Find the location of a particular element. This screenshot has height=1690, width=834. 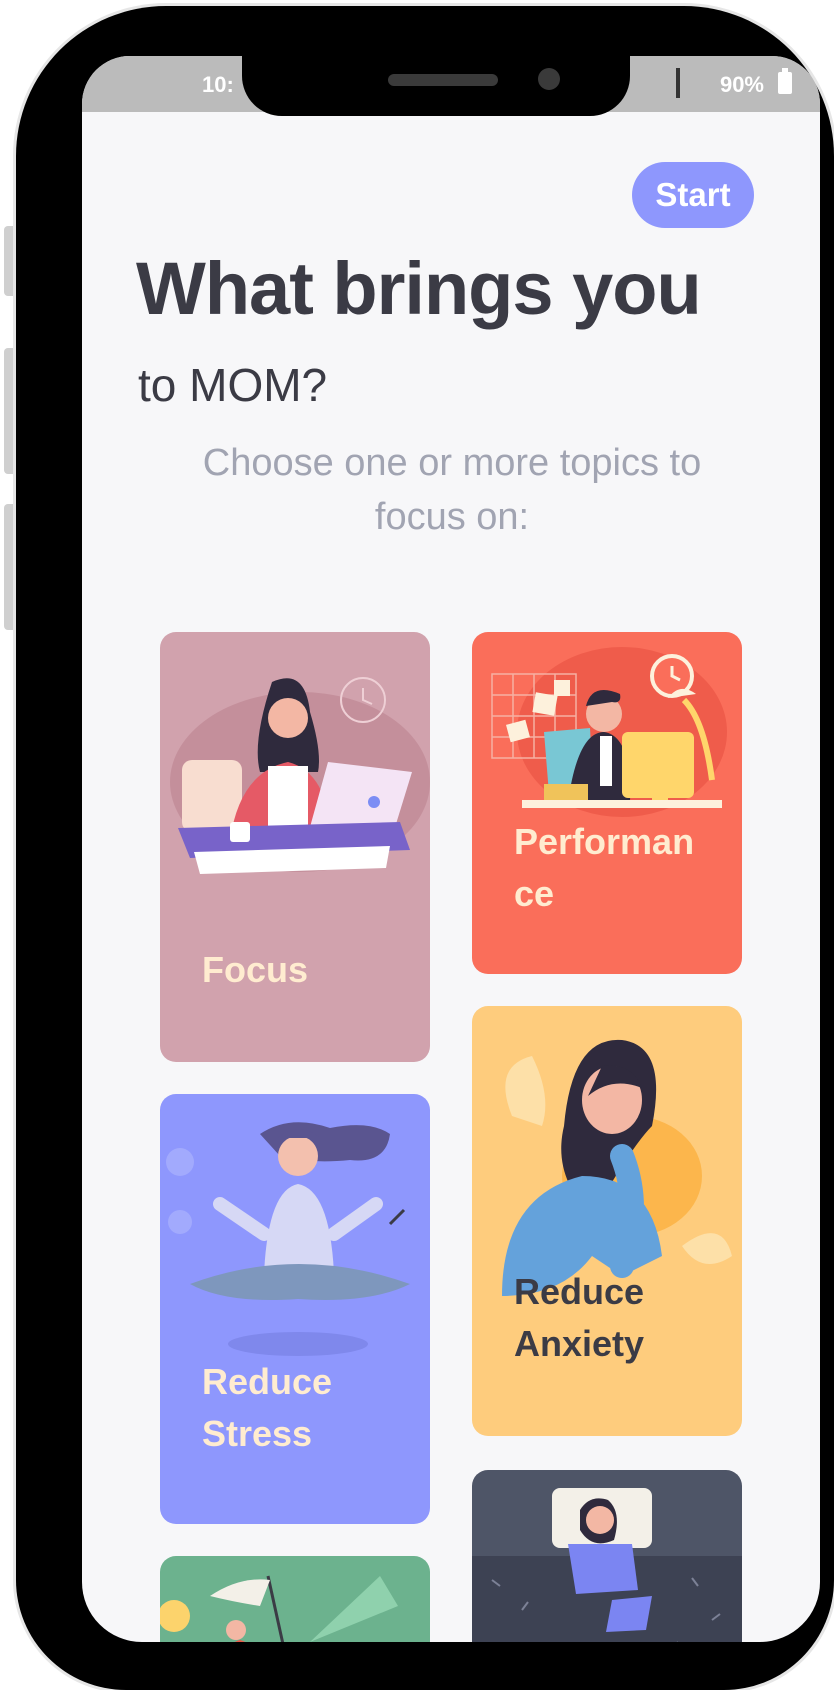

phone-notch is located at coordinates (436, 86).